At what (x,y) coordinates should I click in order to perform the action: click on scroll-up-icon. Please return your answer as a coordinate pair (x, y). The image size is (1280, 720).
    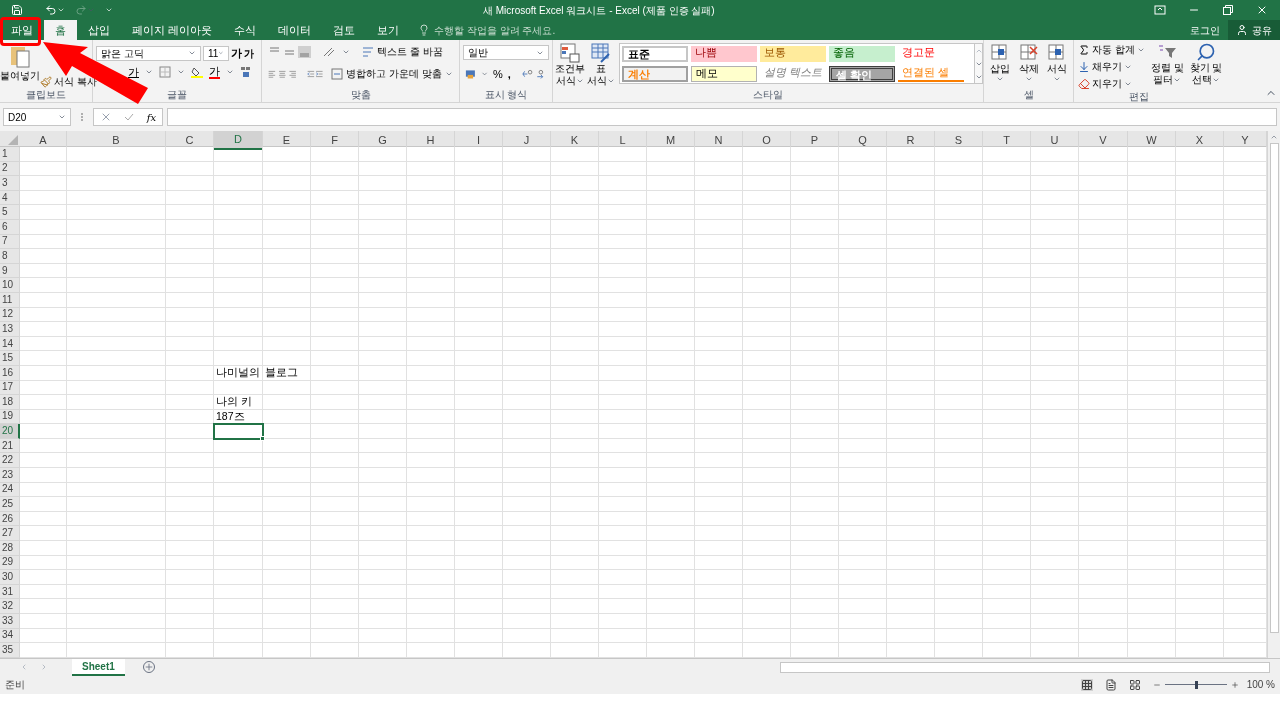
    Looking at the image, I should click on (1274, 137).